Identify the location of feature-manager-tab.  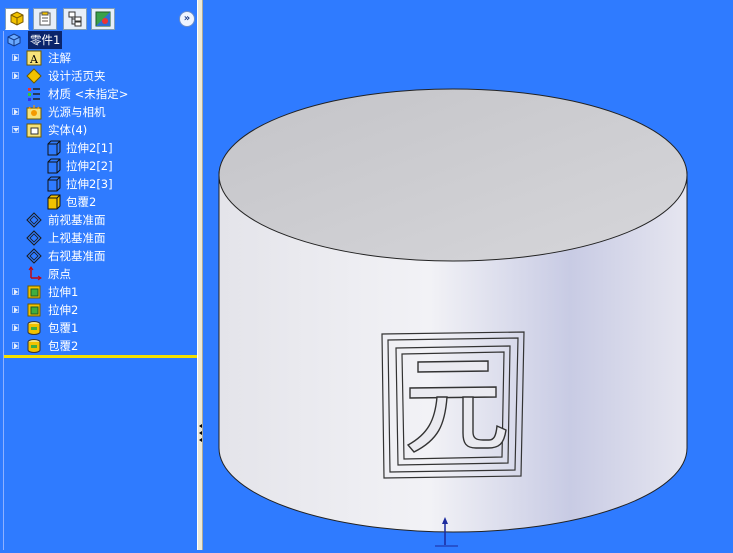
(17, 19).